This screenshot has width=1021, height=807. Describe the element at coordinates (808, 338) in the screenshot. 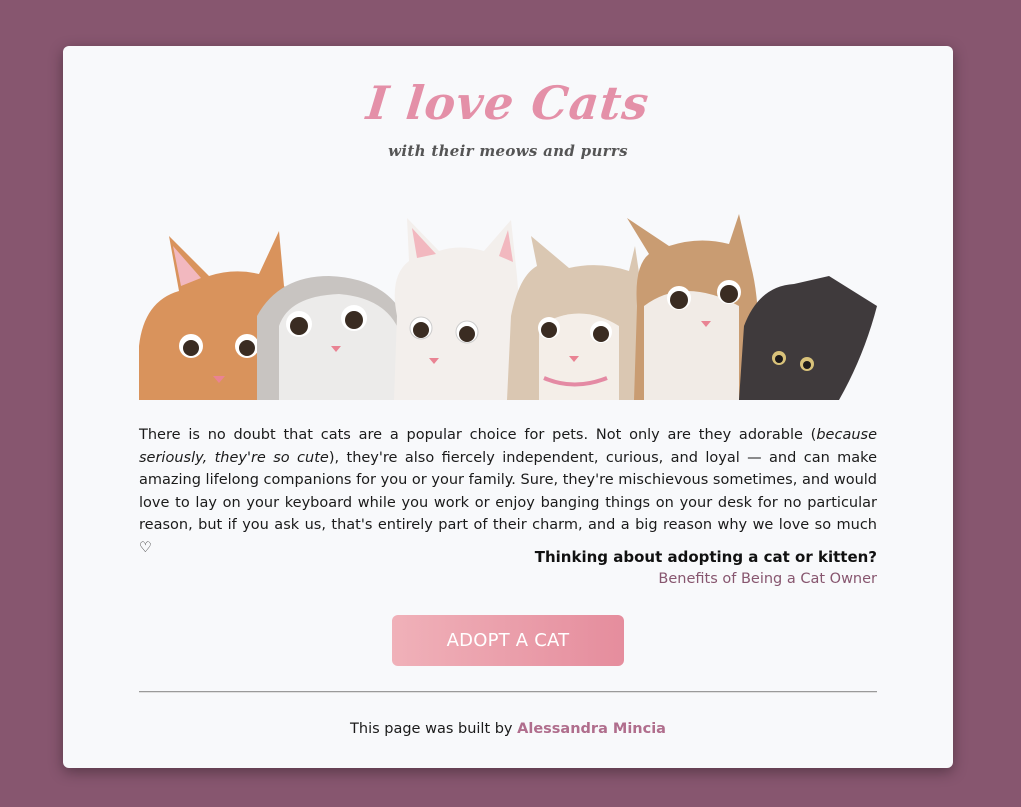

I see `black-cat-icon` at that location.